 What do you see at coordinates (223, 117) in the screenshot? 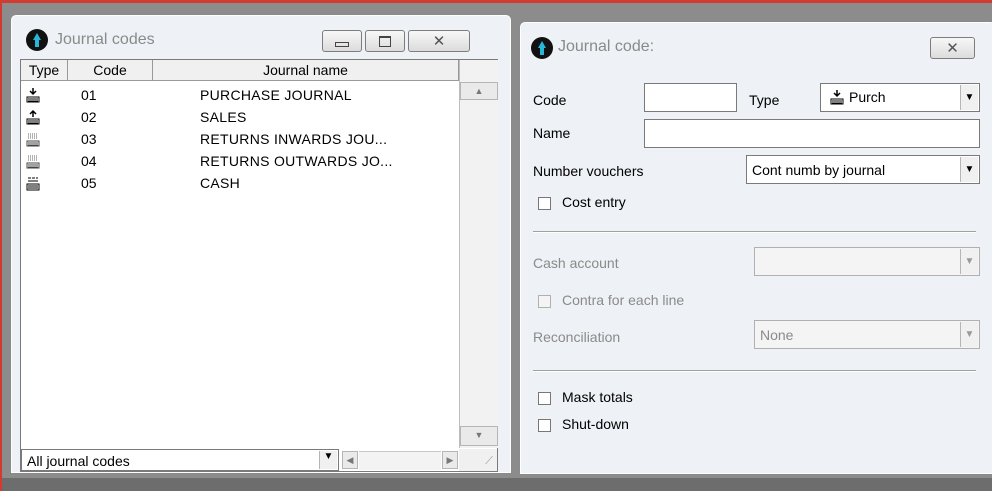
I see `row-name: SALES` at bounding box center [223, 117].